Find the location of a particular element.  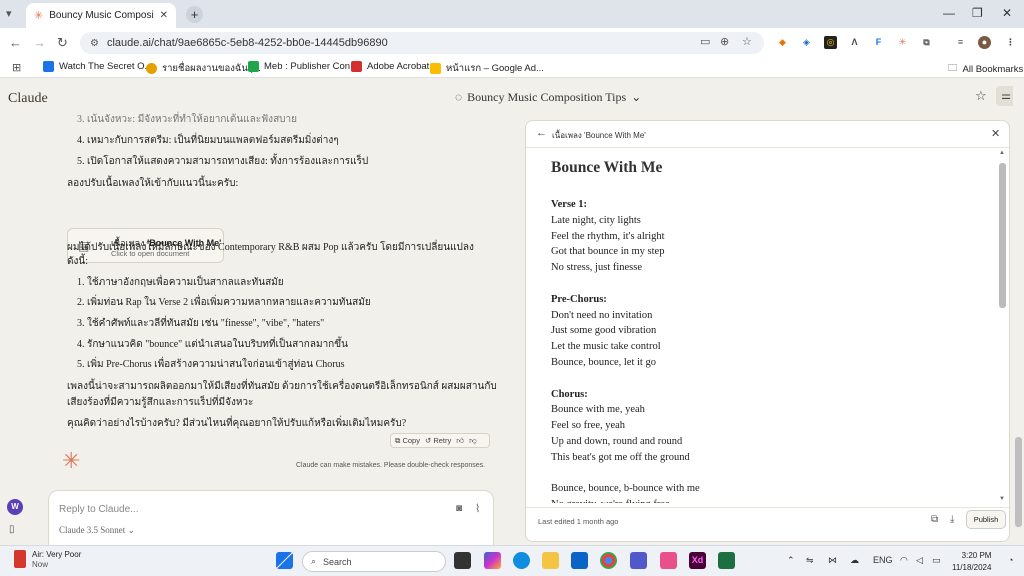

apps-grid-icon: ⊞ is located at coordinates (16, 67).